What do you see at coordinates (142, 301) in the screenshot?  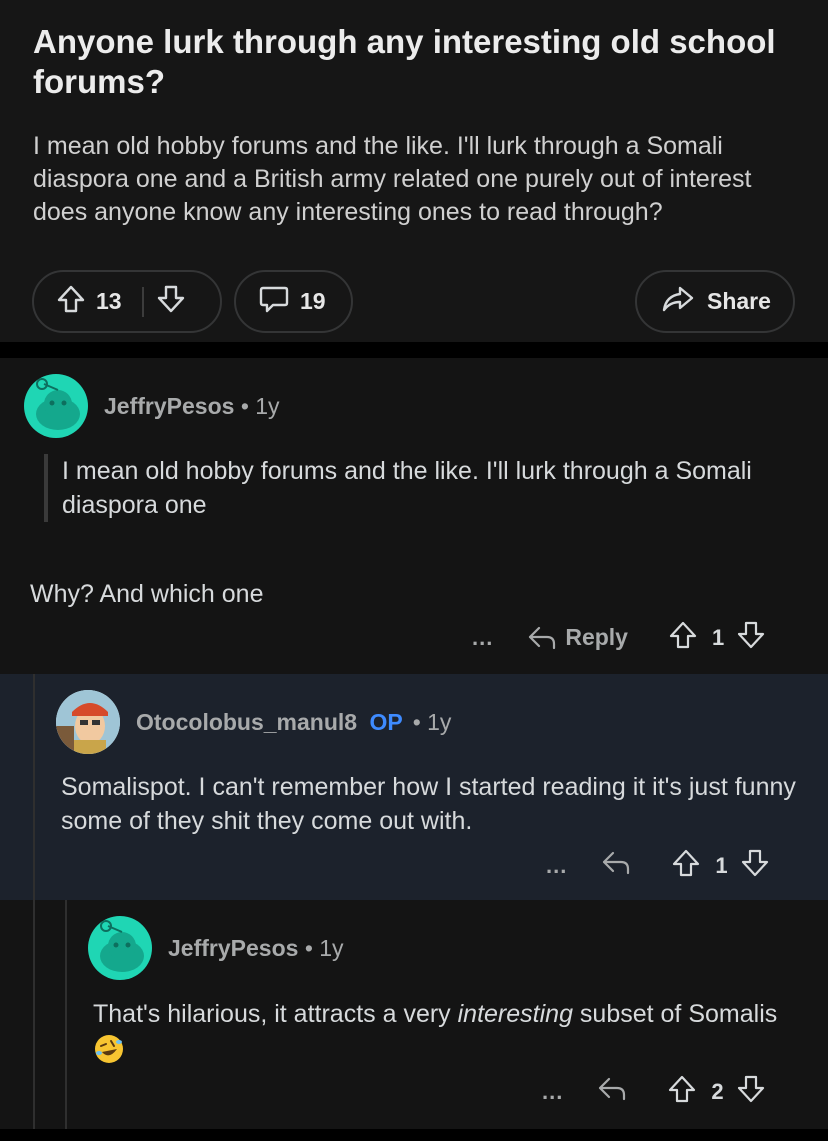 I see `vote-divider` at bounding box center [142, 301].